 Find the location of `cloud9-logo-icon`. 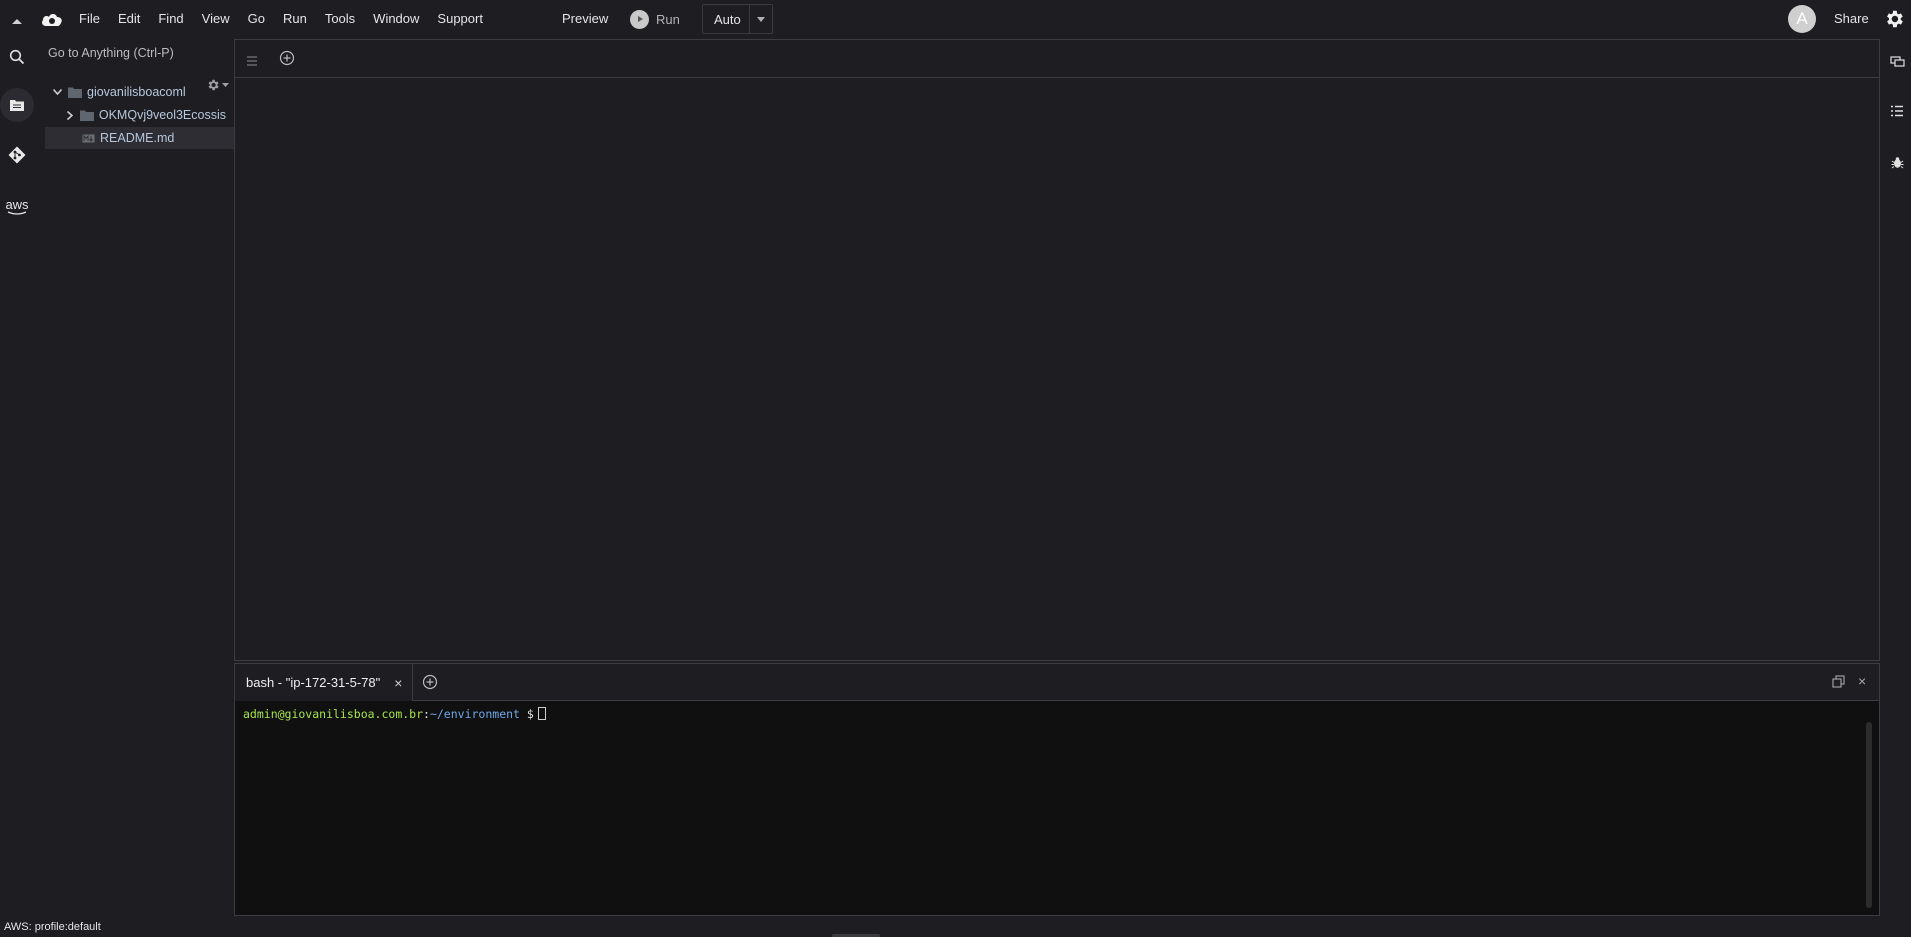

cloud9-logo-icon is located at coordinates (52, 19).